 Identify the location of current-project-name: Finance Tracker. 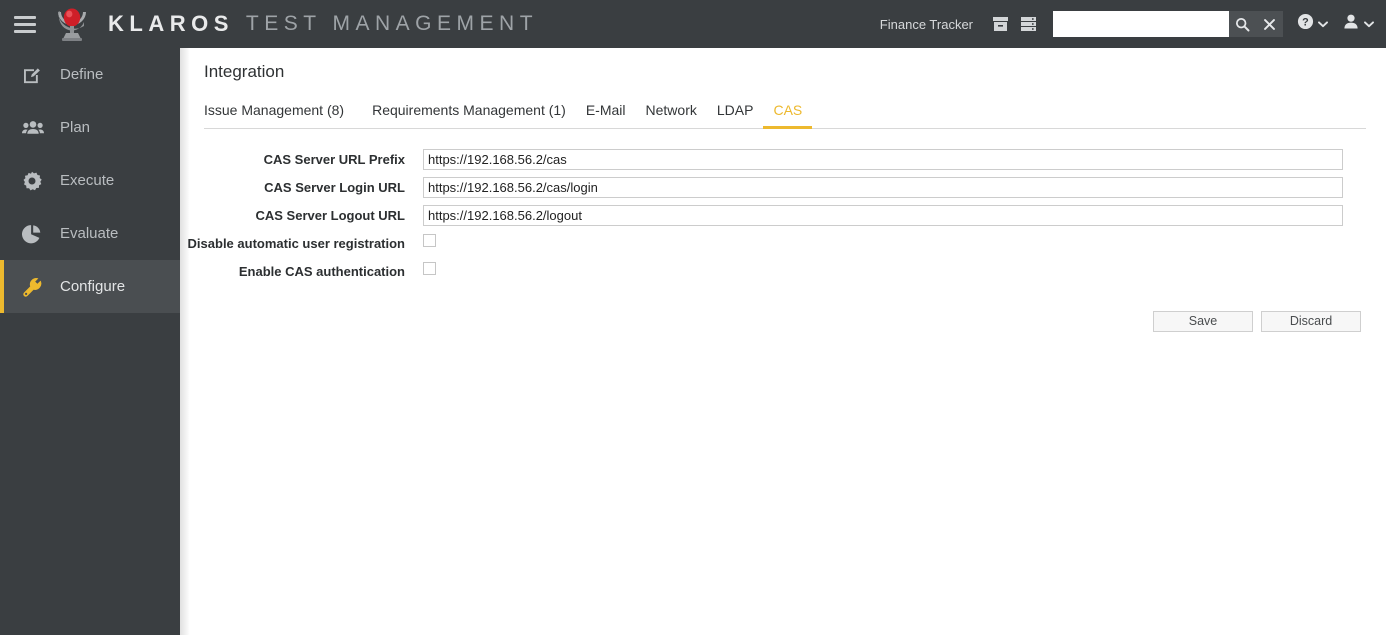
(926, 24).